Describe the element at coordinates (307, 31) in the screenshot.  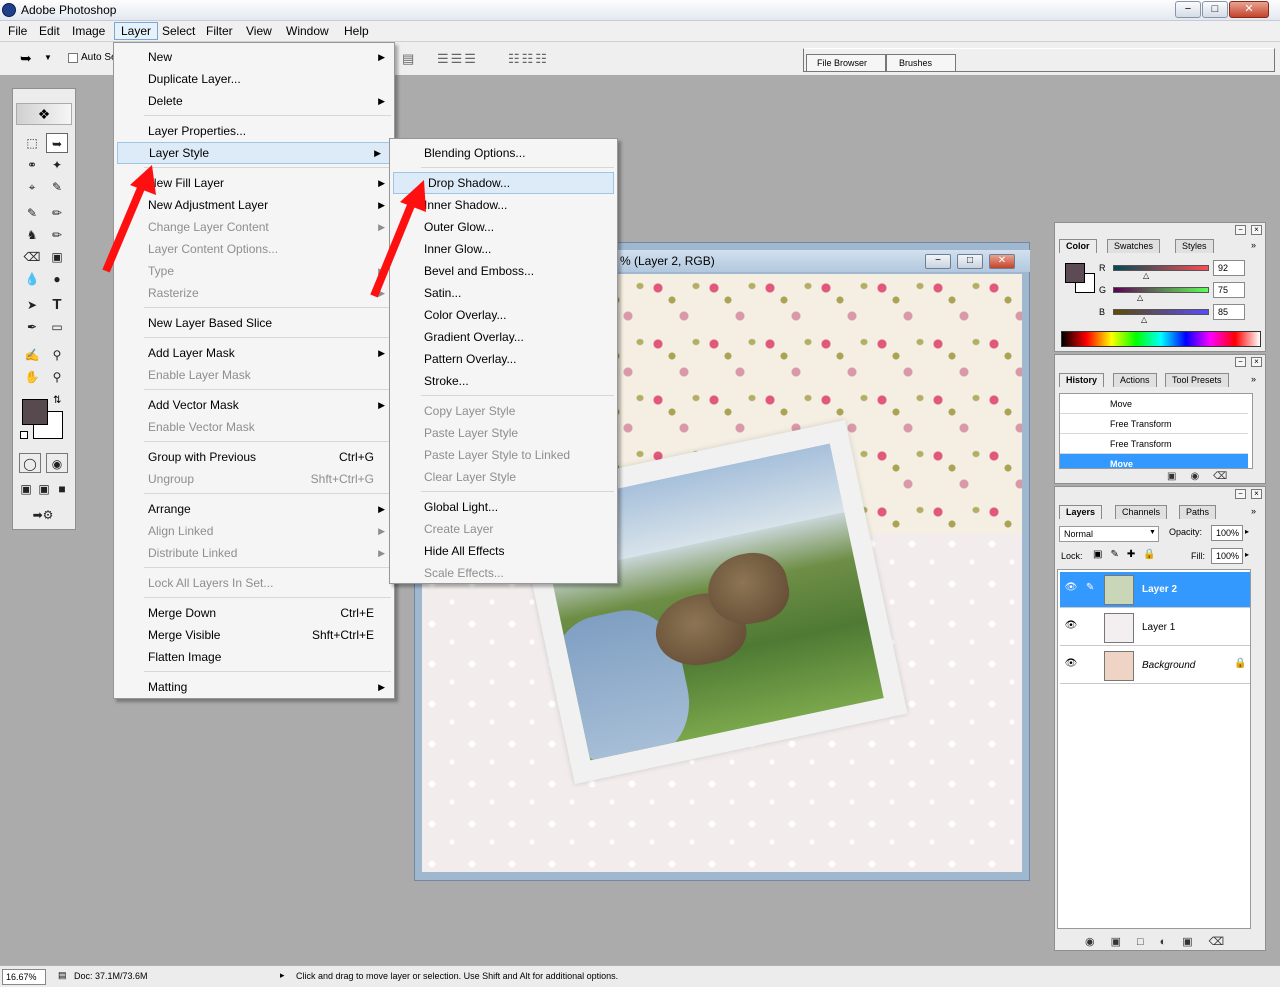
I see `menu-window: Window` at that location.